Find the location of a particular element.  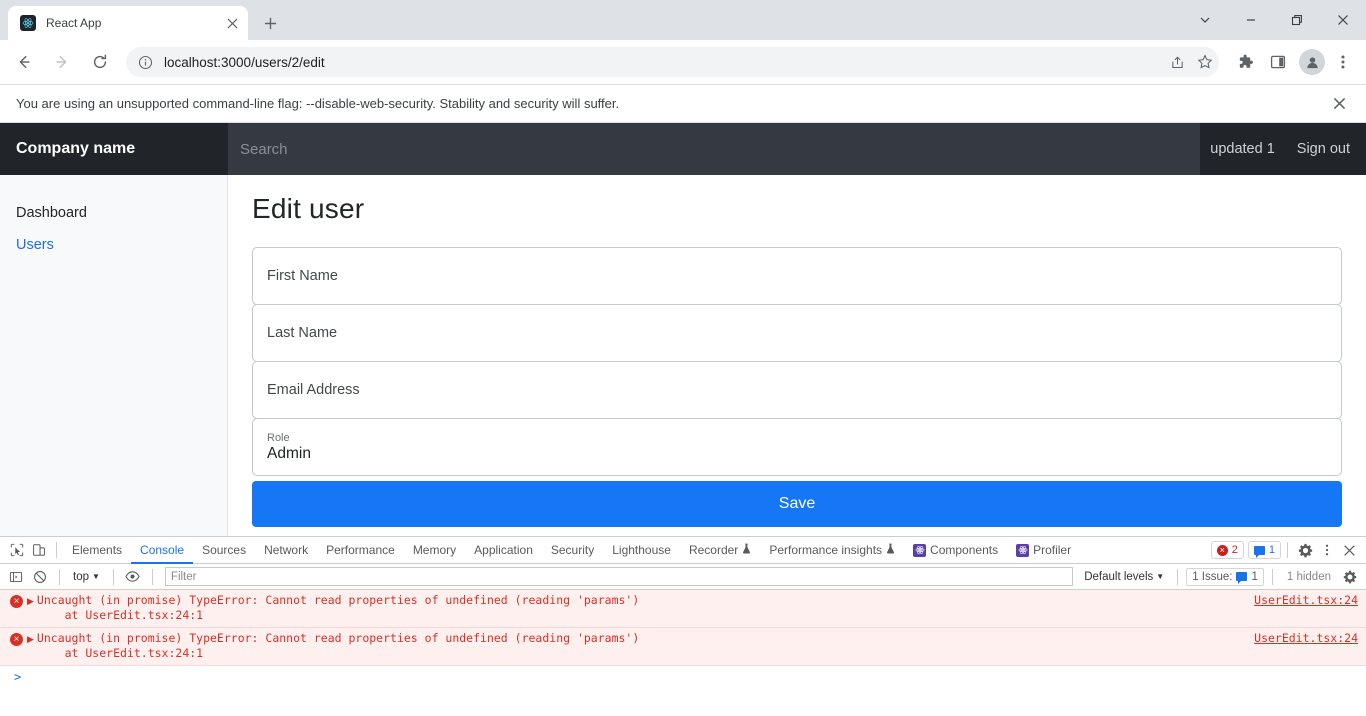

tab-components: Components is located at coordinates (955, 550).